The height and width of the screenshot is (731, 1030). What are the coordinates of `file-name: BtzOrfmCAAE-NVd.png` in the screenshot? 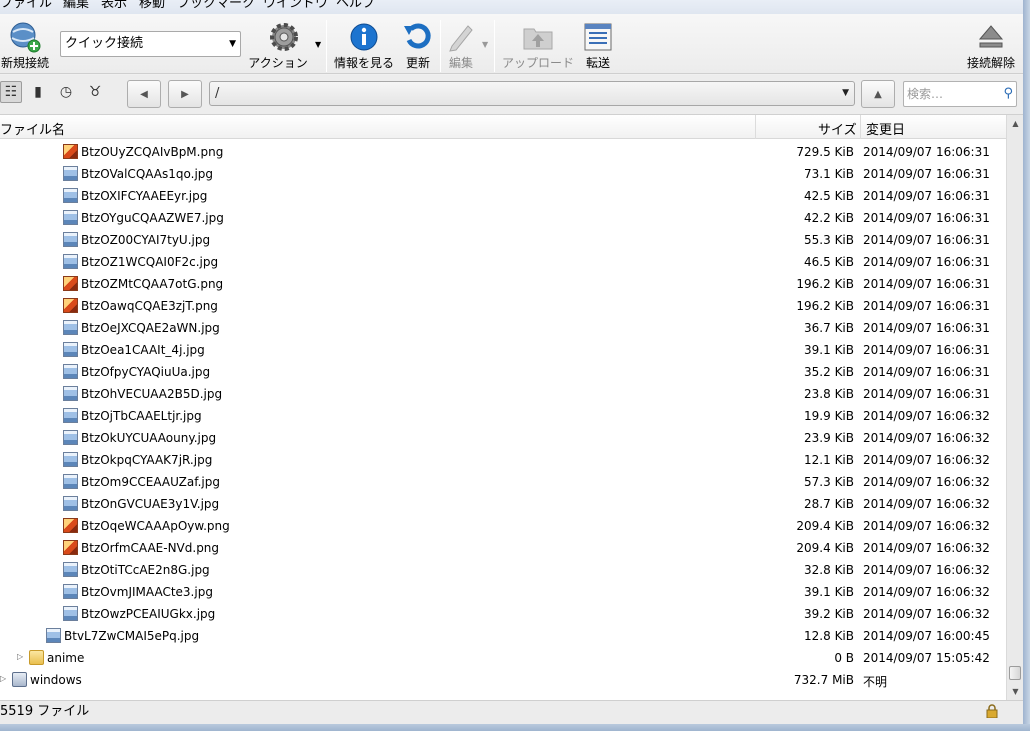 It's located at (150, 548).